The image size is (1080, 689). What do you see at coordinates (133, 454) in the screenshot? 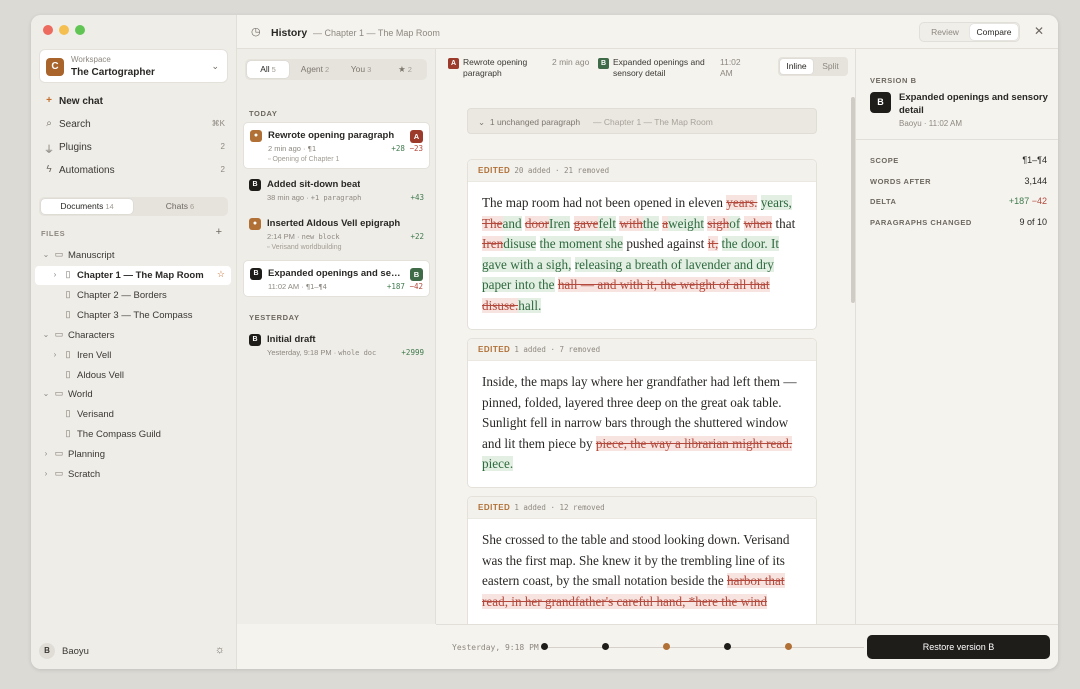
I see `tree-folder-planning: › ▭ Planning` at bounding box center [133, 454].